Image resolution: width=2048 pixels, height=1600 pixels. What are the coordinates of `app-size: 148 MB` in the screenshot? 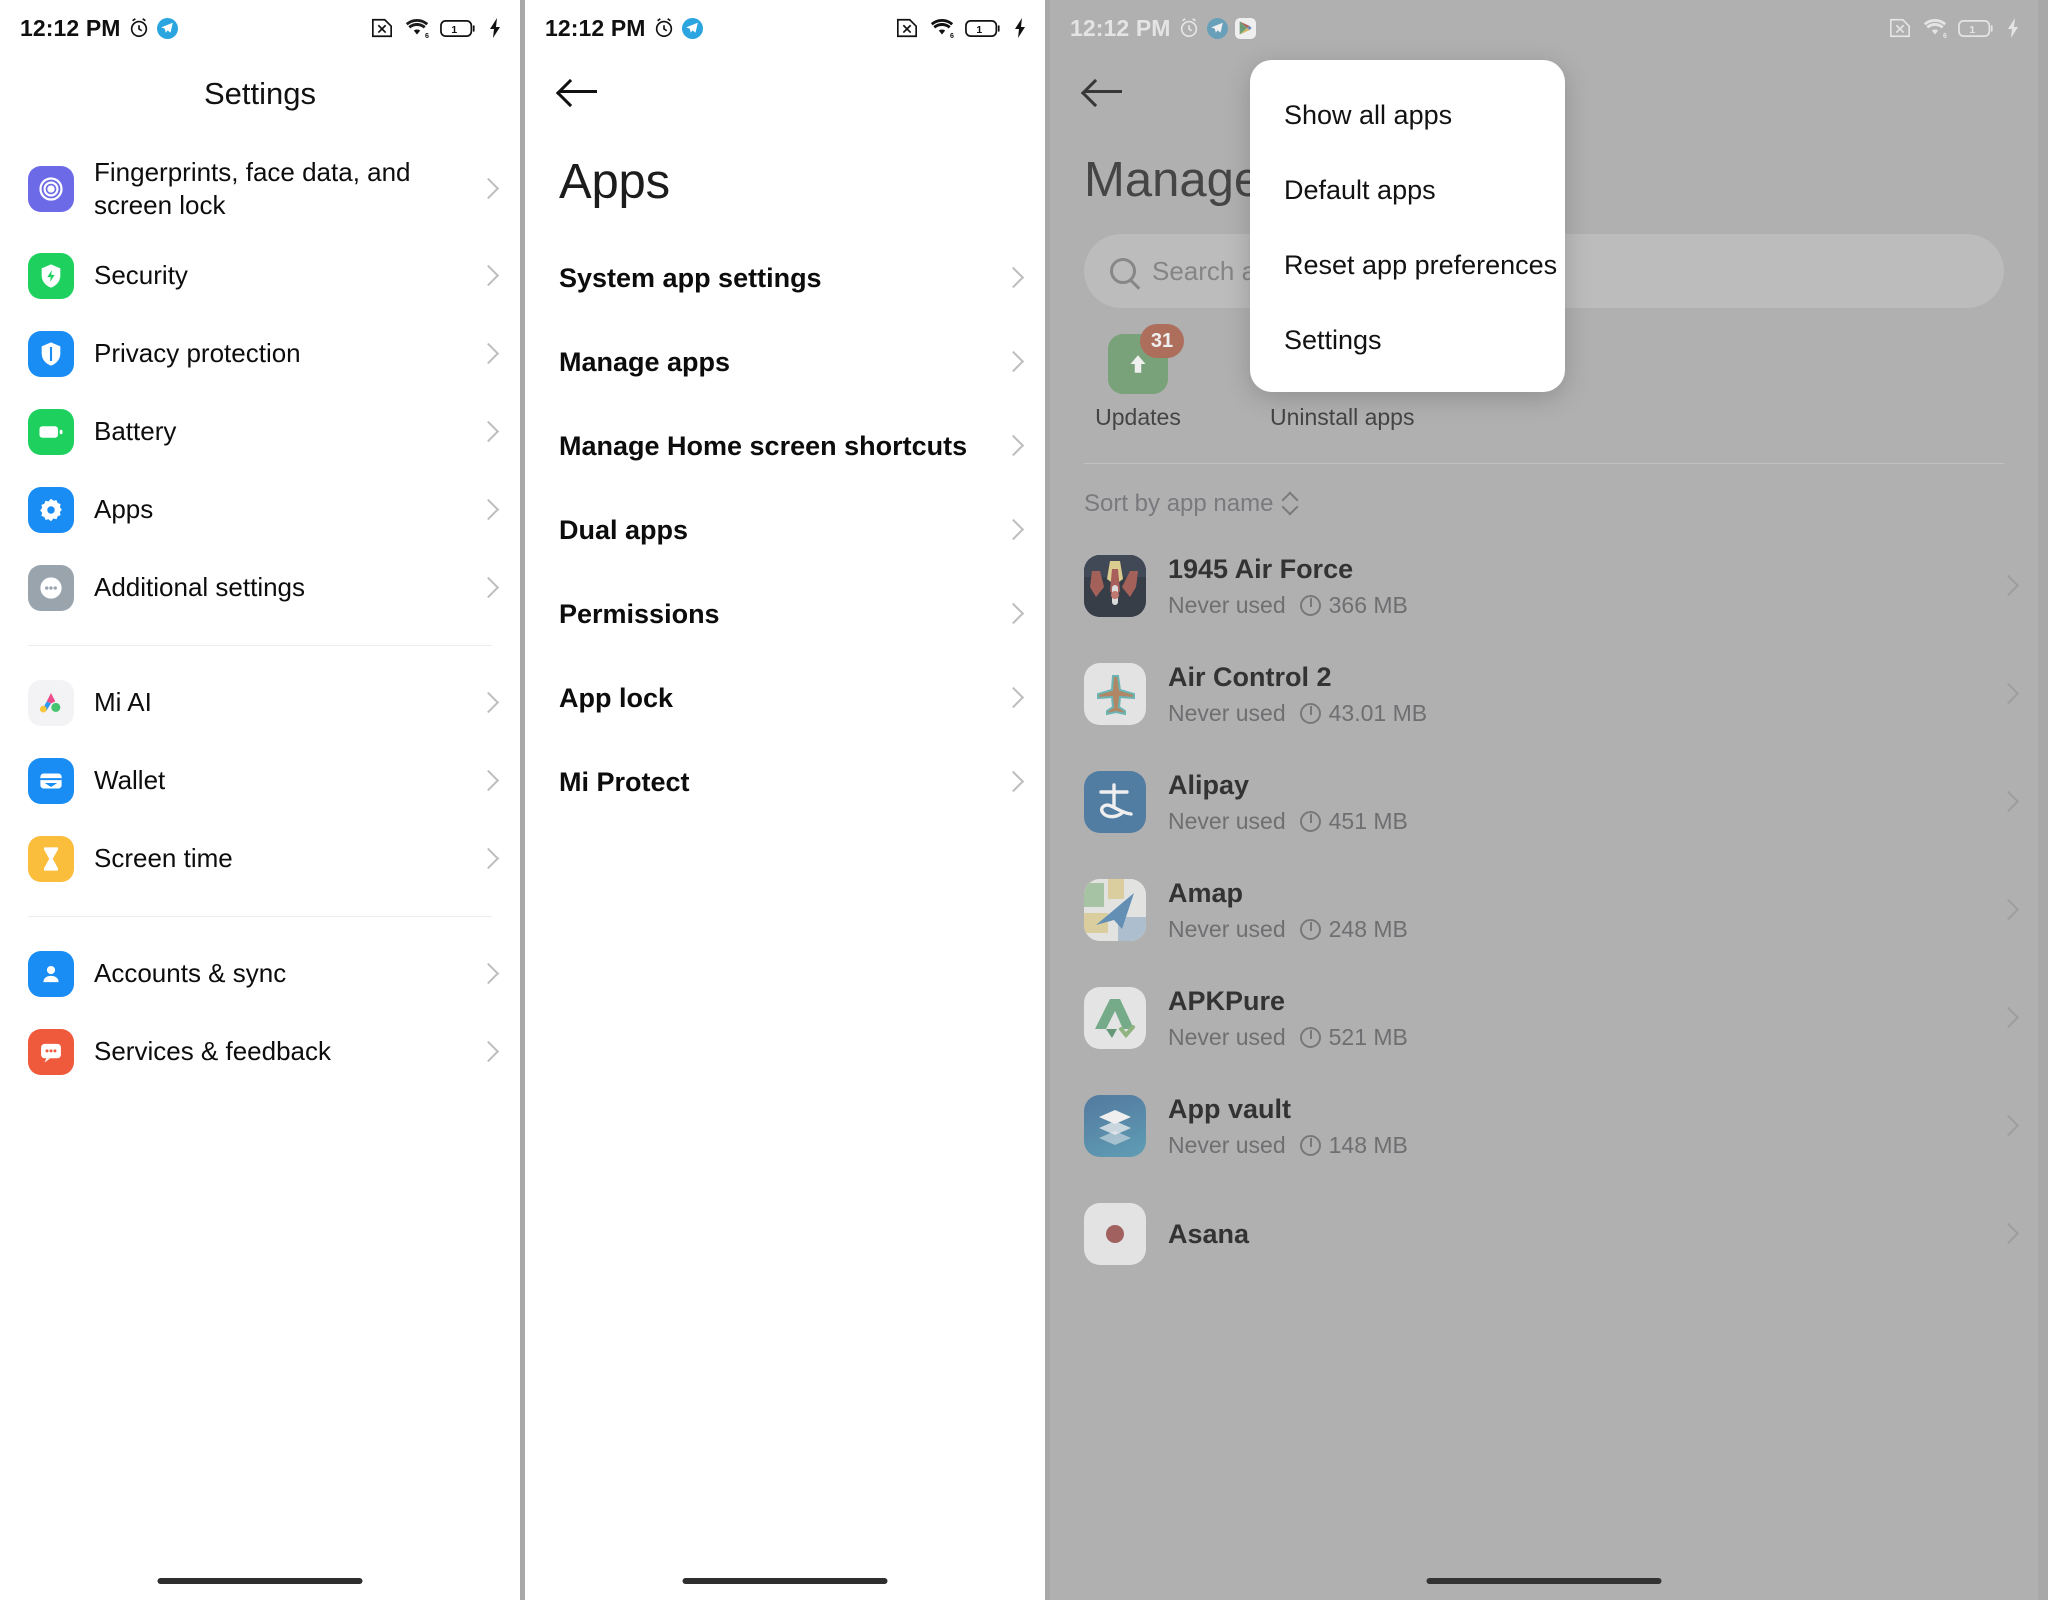 It's located at (1368, 1144).